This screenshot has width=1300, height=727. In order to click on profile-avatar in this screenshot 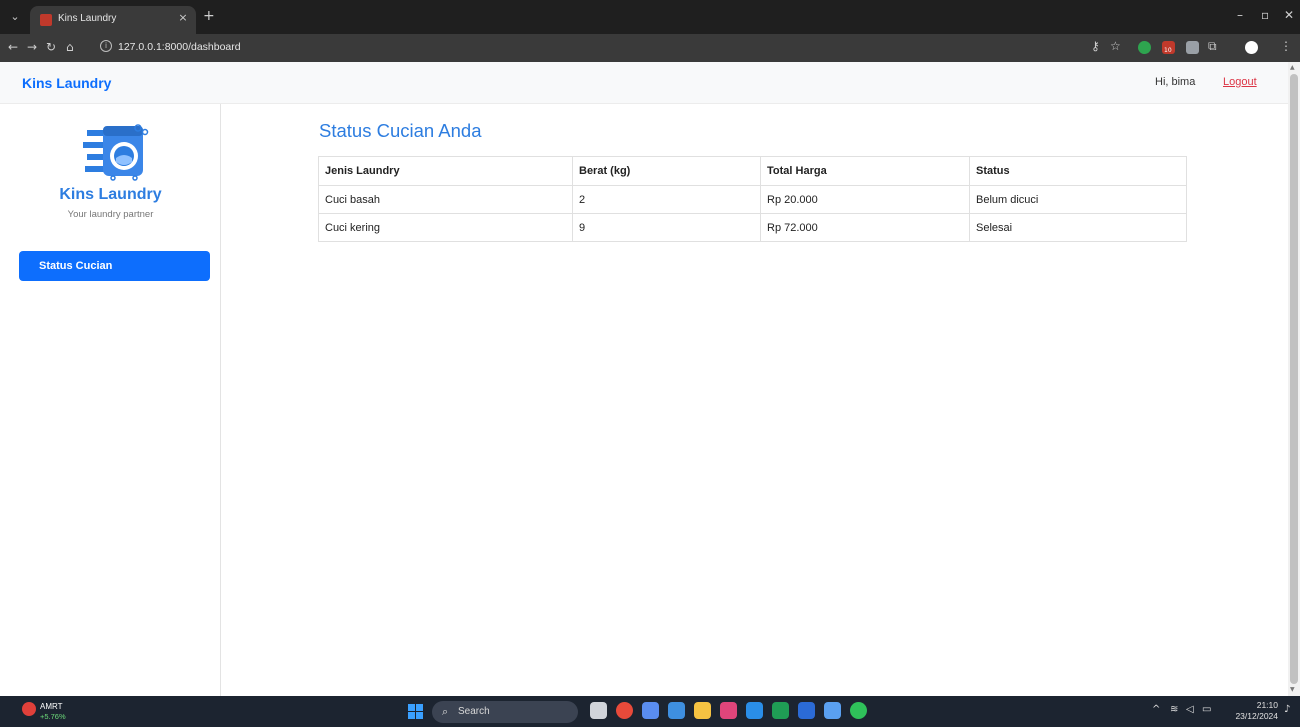, I will do `click(1251, 47)`.